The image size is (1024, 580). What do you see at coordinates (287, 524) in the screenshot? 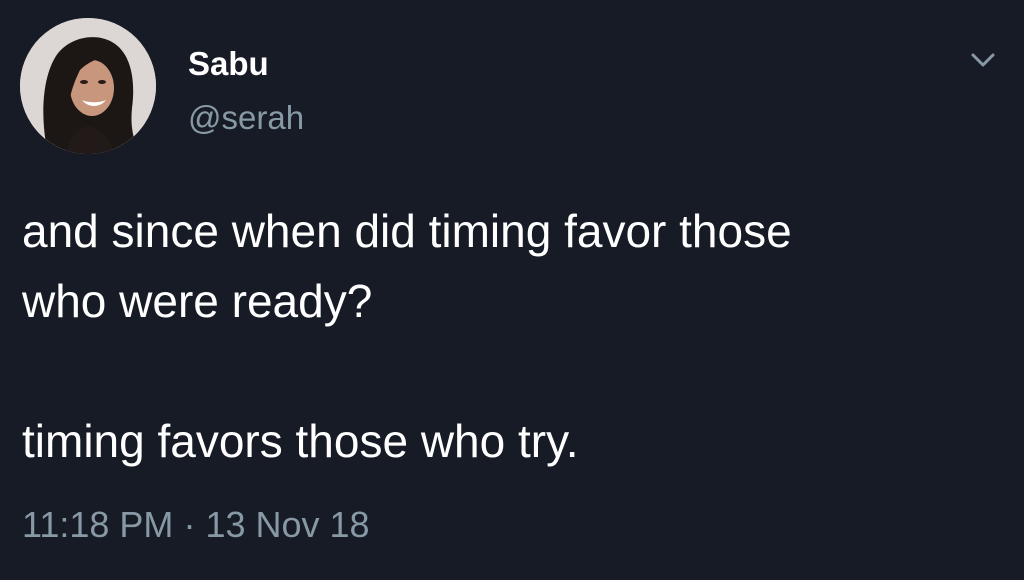
I see `tweet-date: 13 Nov 18` at bounding box center [287, 524].